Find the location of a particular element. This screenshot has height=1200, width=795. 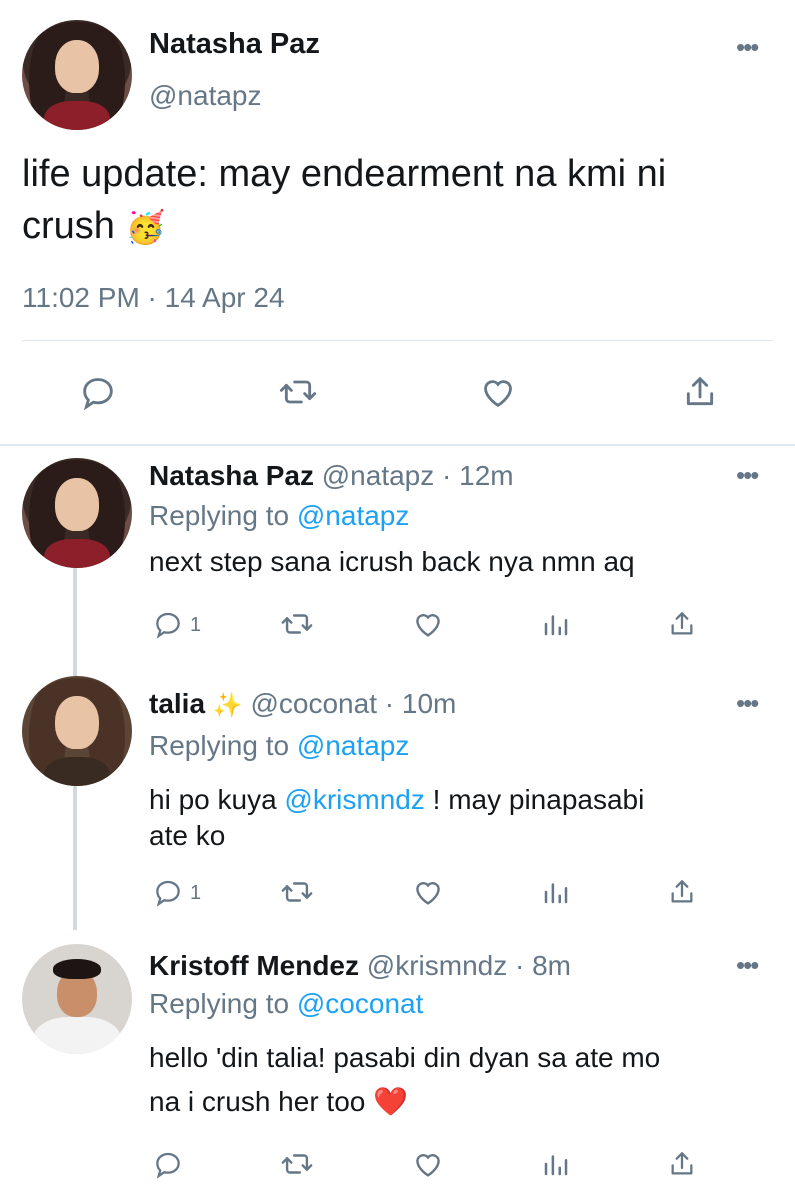

reply1-avatar is located at coordinates (77, 513).